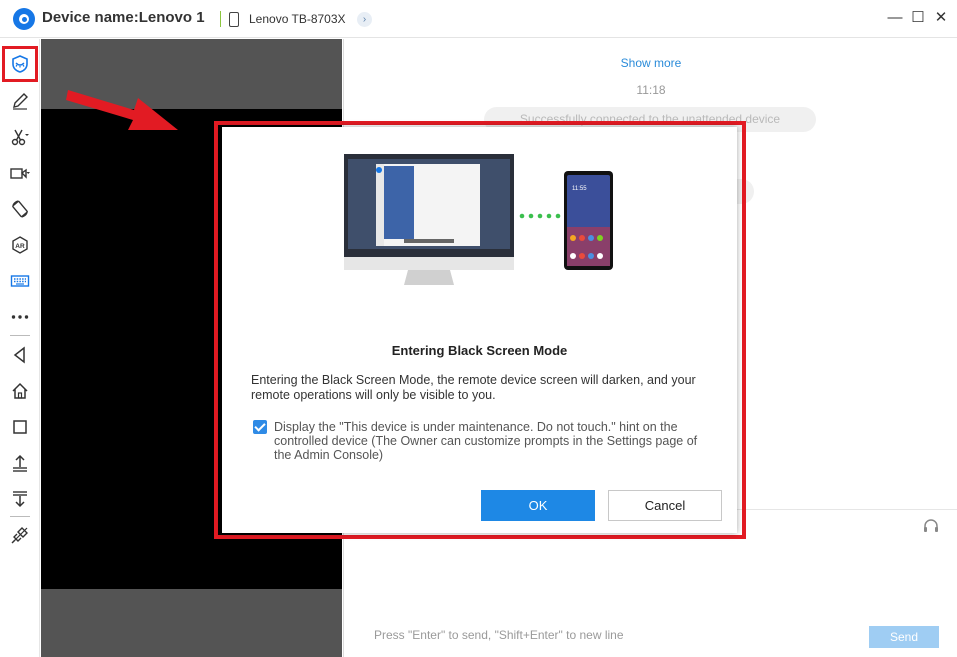 The width and height of the screenshot is (957, 657). Describe the element at coordinates (941, 18) in the screenshot. I see `close-button: ✕` at that location.